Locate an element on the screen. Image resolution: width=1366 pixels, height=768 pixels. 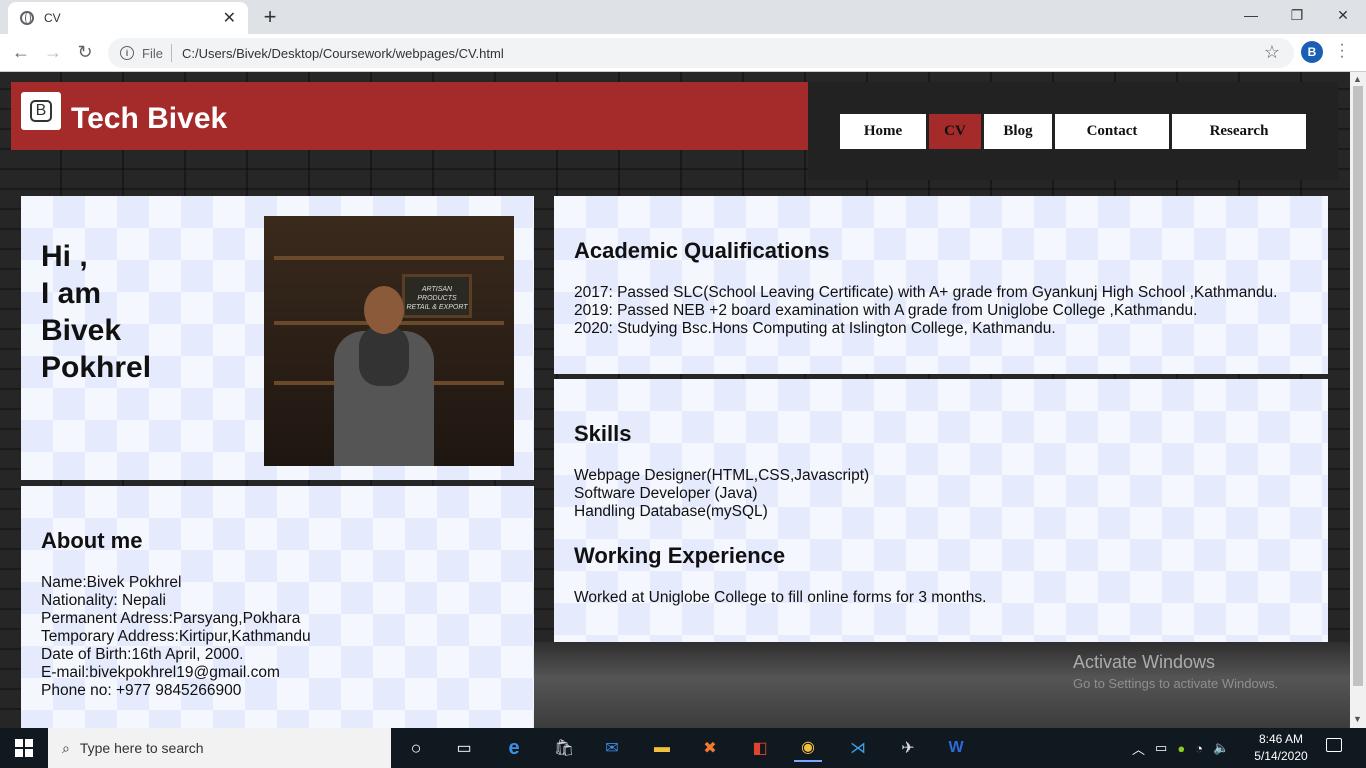
scroll-up-icon: ▲ is located at coordinates (1357, 79).